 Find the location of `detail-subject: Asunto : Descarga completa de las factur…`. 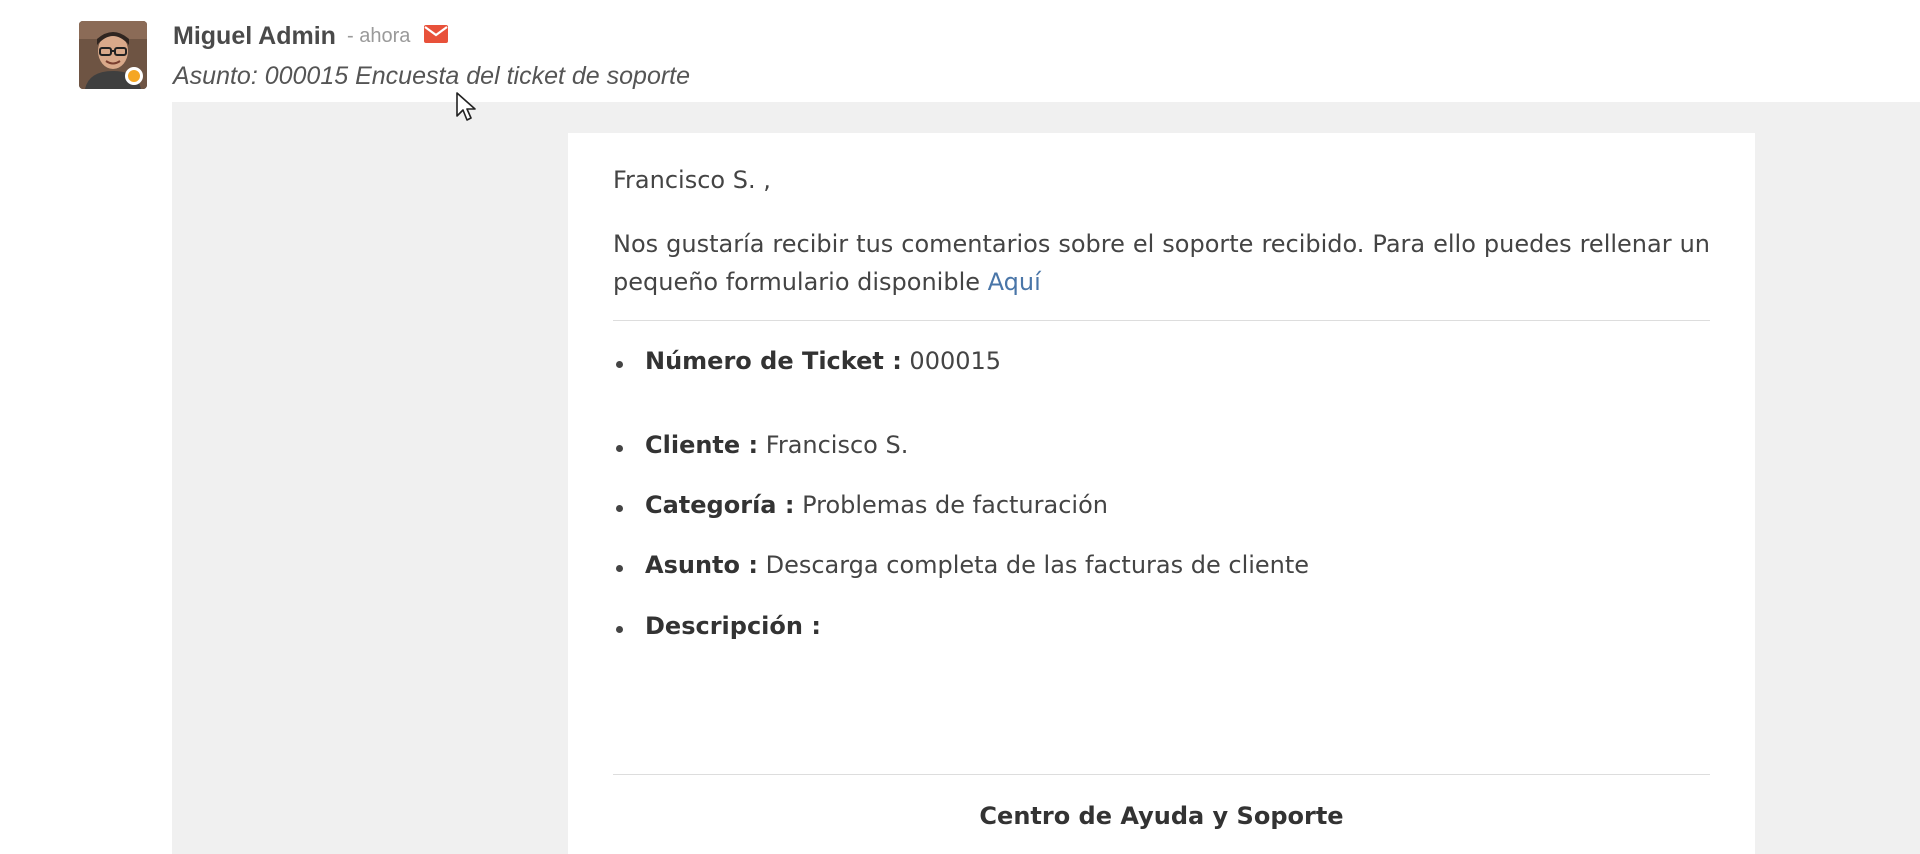

detail-subject: Asunto : Descarga completa de las factur… is located at coordinates (962, 565).